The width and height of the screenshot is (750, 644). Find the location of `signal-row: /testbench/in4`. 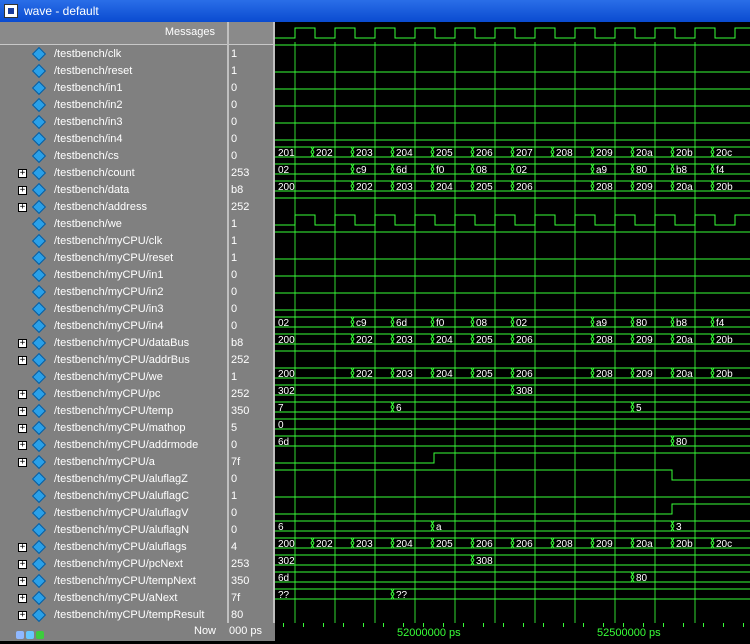

signal-row: /testbench/in4 is located at coordinates (113, 139).